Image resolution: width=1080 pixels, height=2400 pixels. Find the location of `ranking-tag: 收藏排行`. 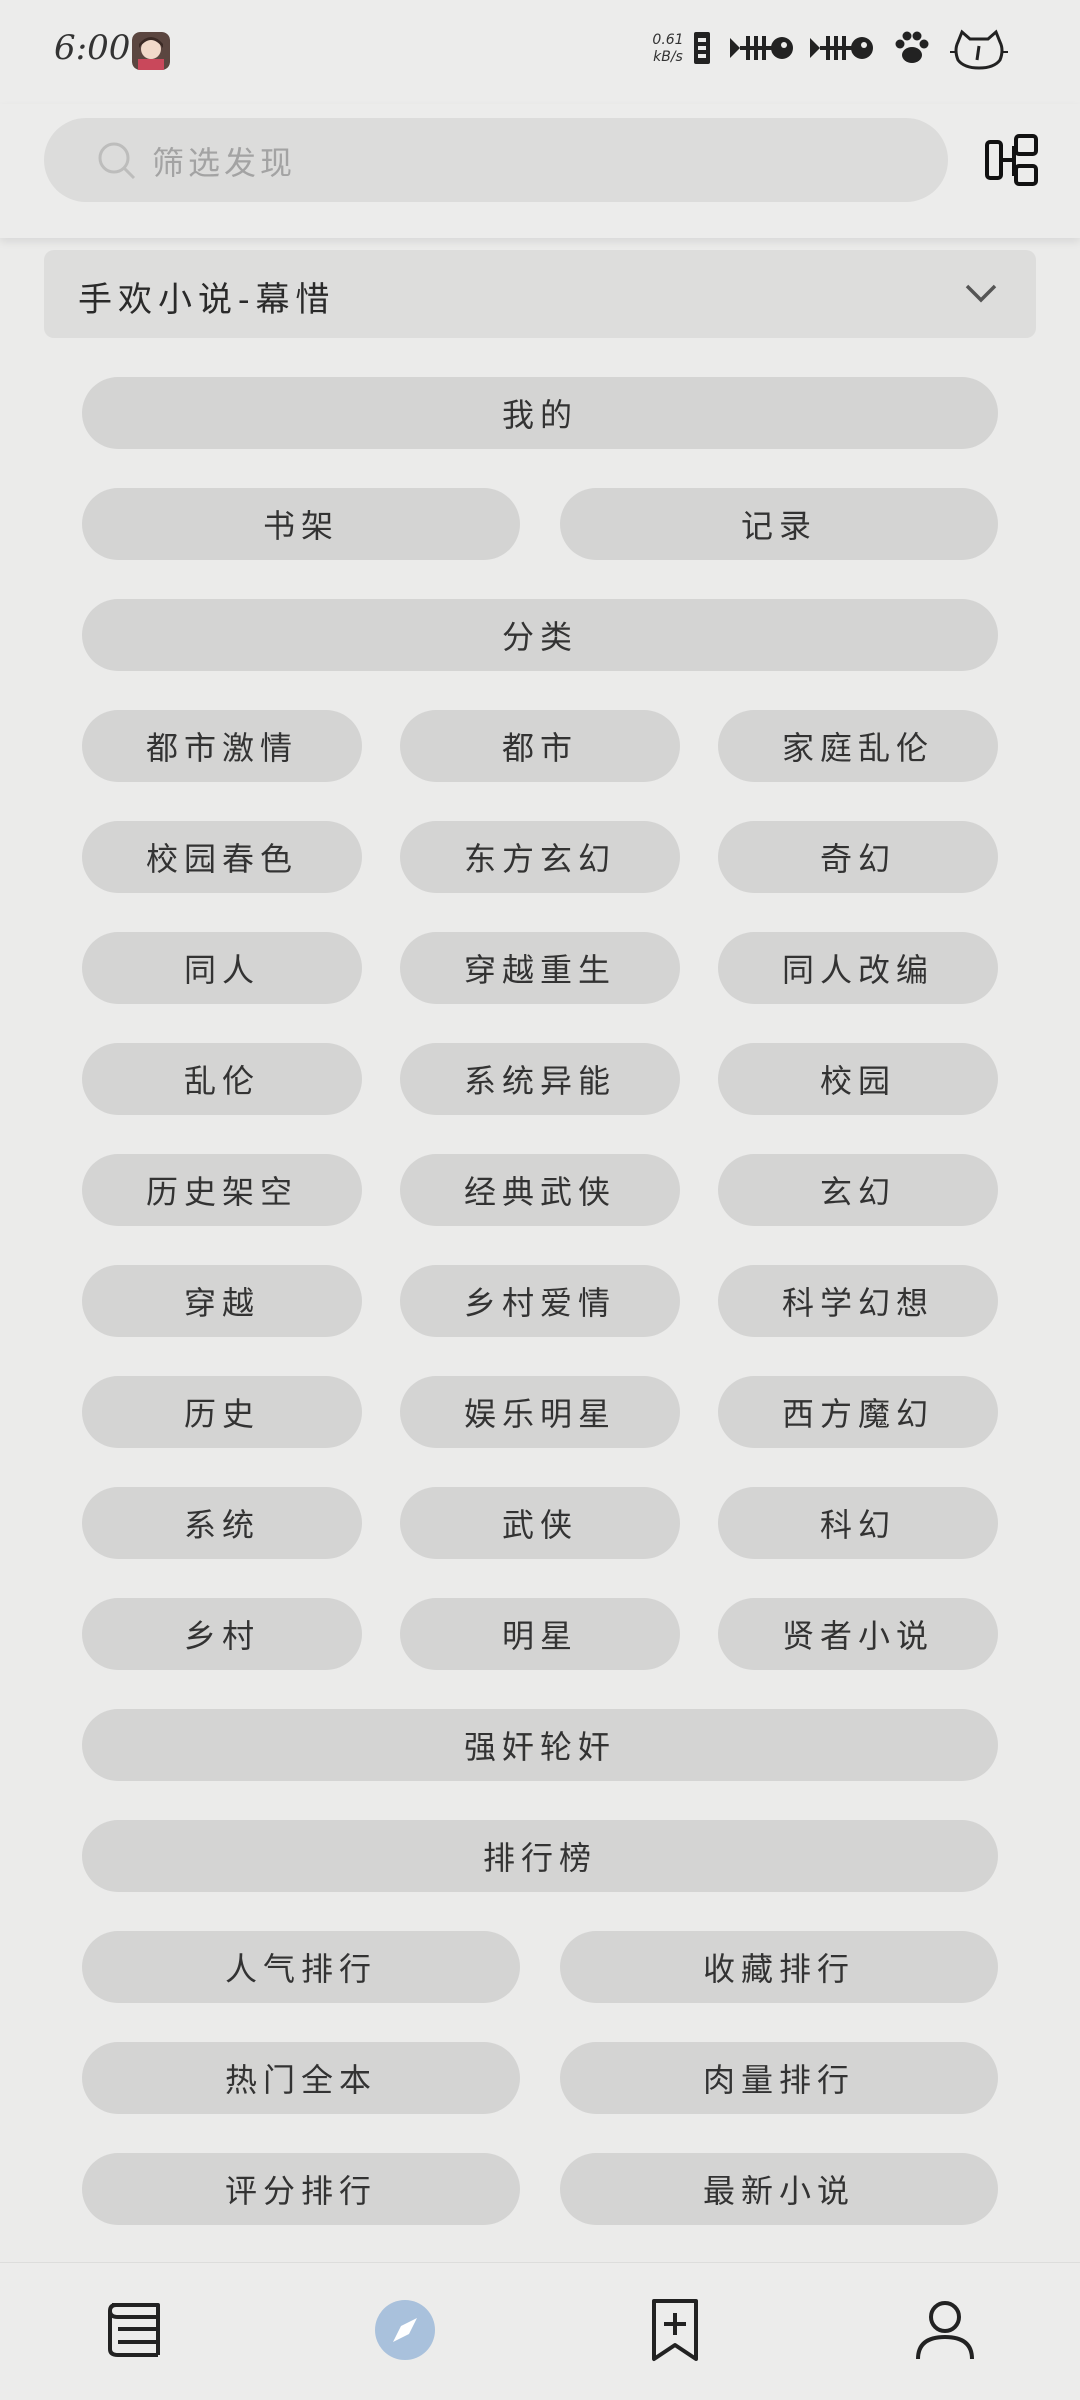

ranking-tag: 收藏排行 is located at coordinates (779, 1967).